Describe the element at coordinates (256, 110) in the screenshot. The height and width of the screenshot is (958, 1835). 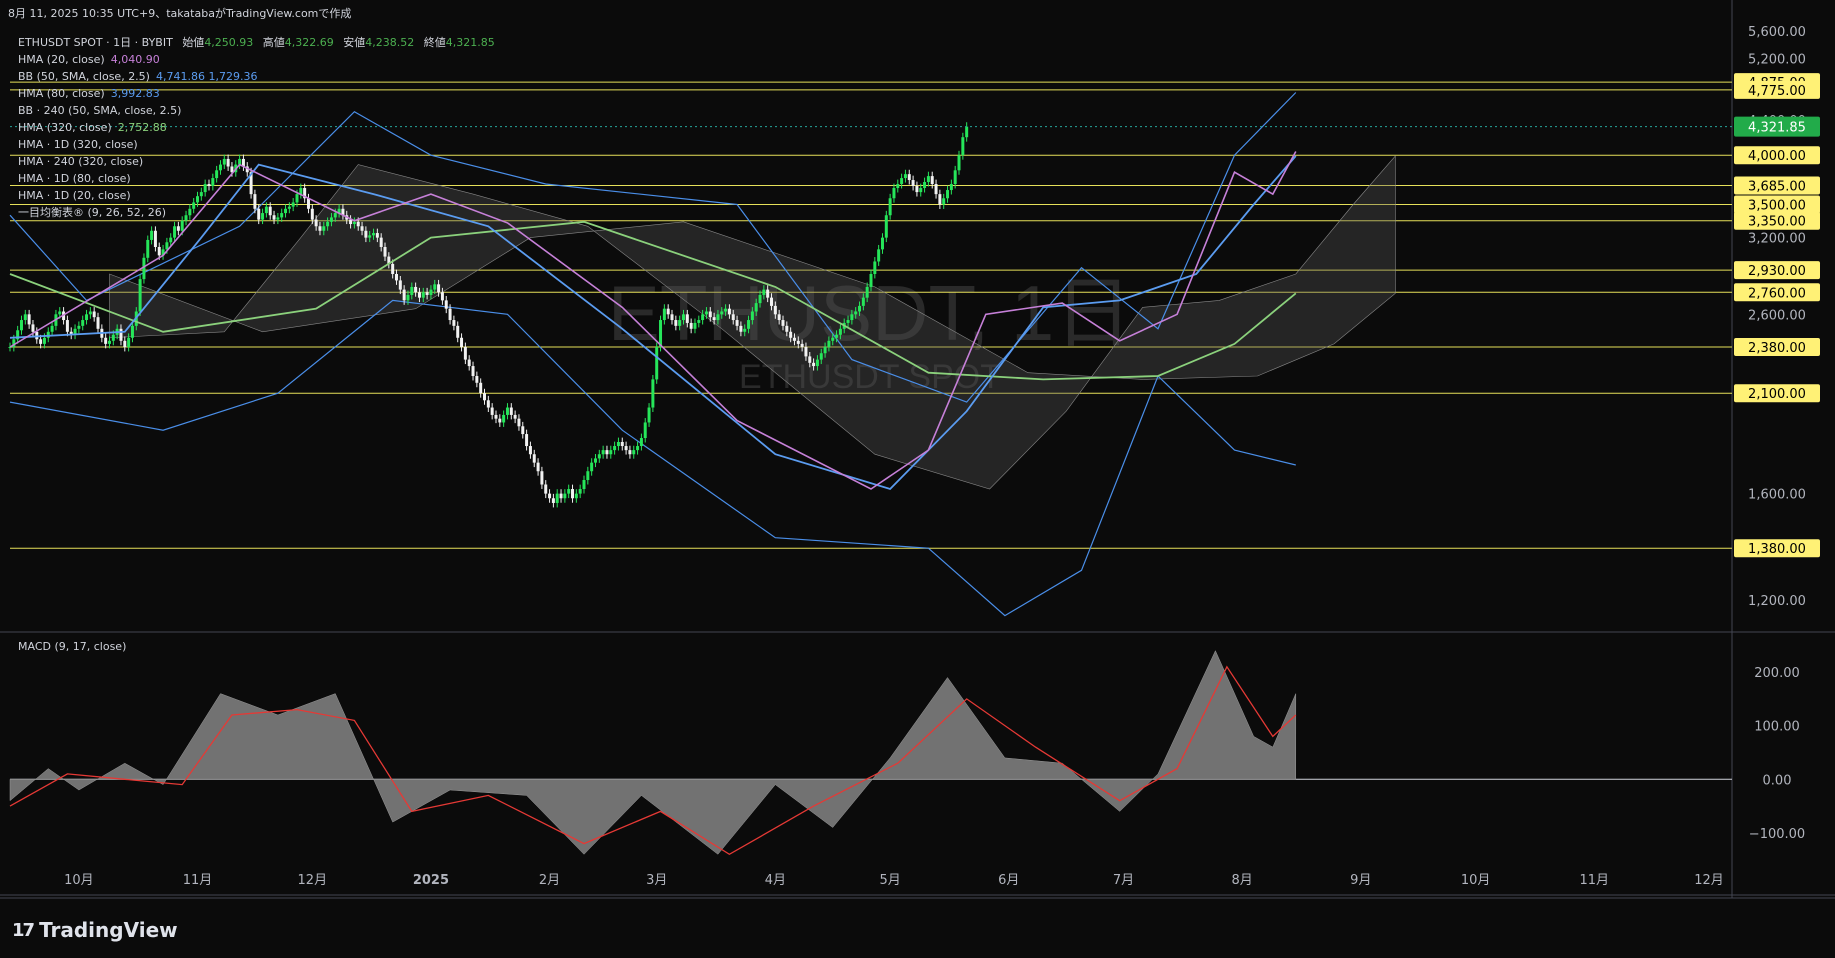
I see `legend-row-3: BB · 240 (50, SMA, close, 2.5)` at that location.